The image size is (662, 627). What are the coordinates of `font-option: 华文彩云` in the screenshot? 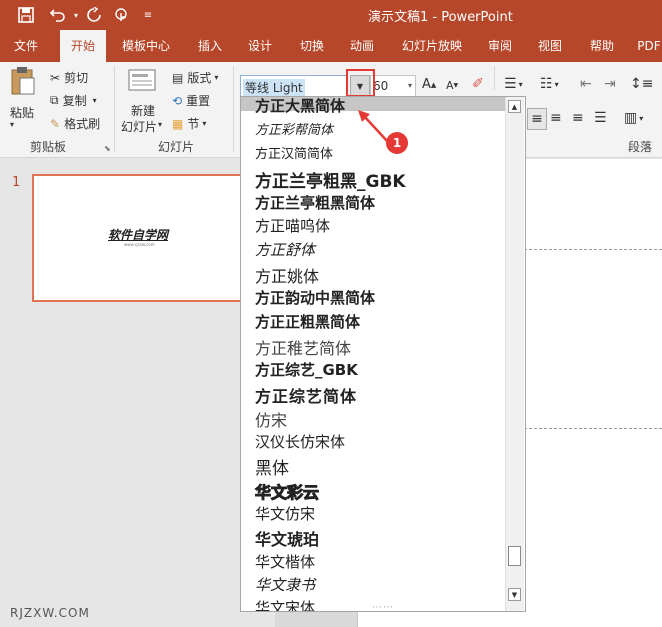 It's located at (286, 491).